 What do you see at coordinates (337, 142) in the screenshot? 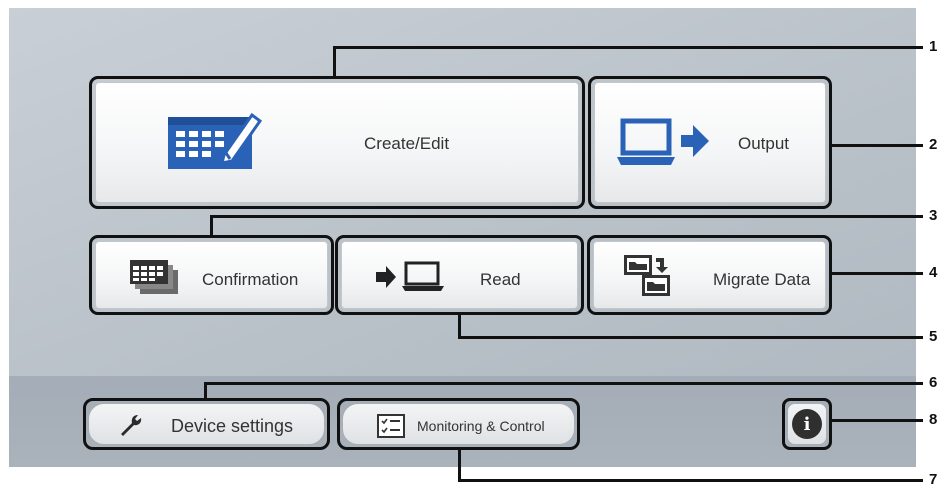
I see `create-edit-button: Create/Edit` at bounding box center [337, 142].